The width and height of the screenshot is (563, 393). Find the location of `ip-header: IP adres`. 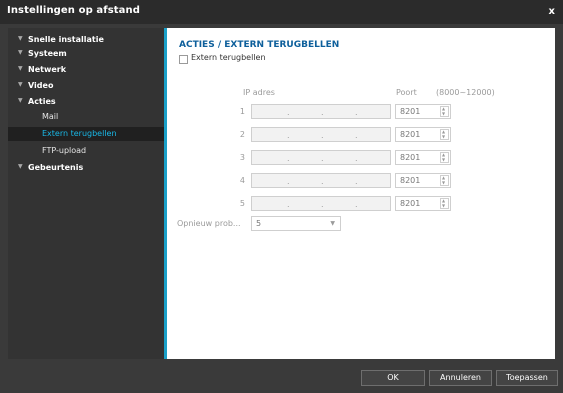

ip-header: IP adres is located at coordinates (259, 92).